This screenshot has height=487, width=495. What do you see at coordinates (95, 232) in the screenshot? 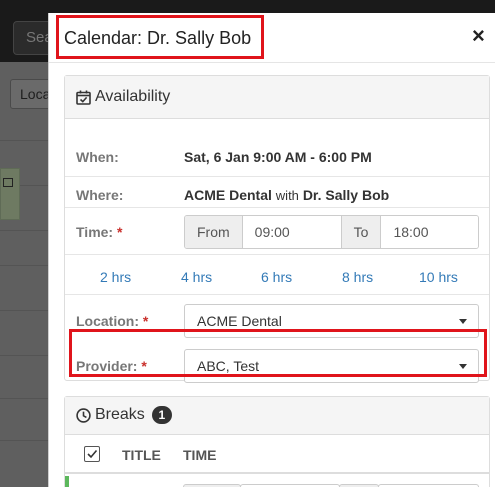
I see `time-label-text: Time:` at bounding box center [95, 232].